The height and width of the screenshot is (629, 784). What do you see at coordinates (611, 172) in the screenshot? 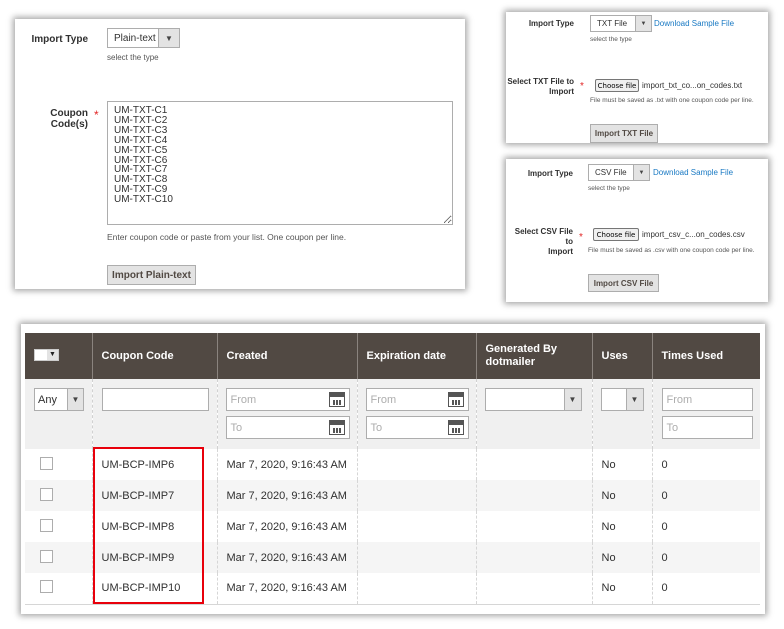
I see `import-type-value: CSV File` at bounding box center [611, 172].